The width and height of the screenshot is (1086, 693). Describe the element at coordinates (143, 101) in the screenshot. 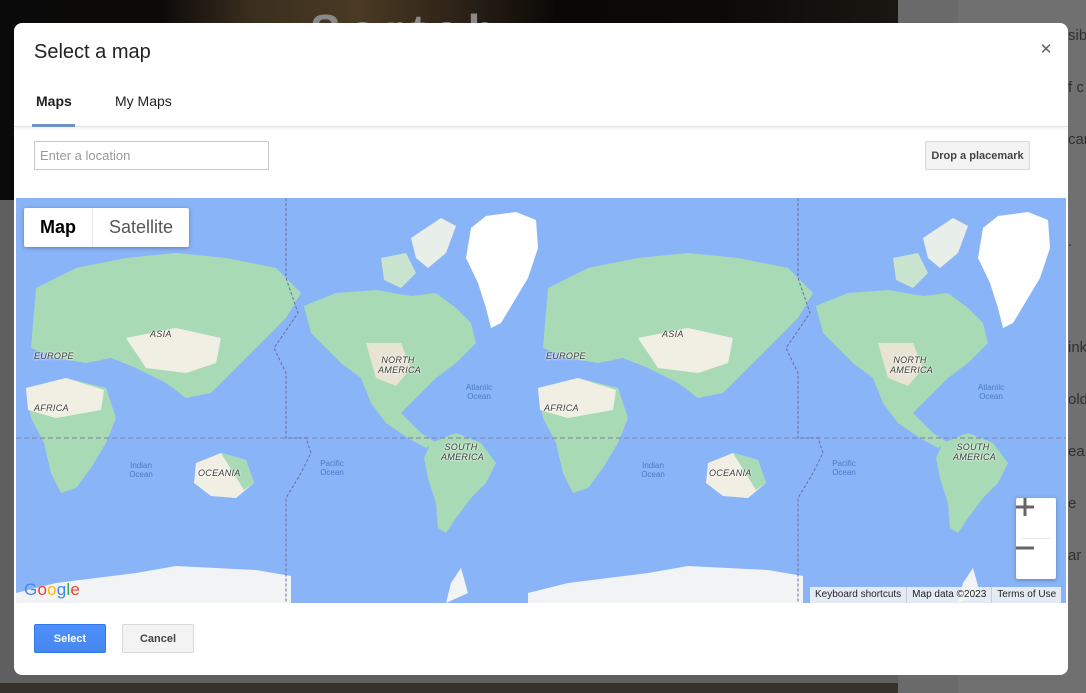

I see `tab-my-maps: My Maps` at that location.